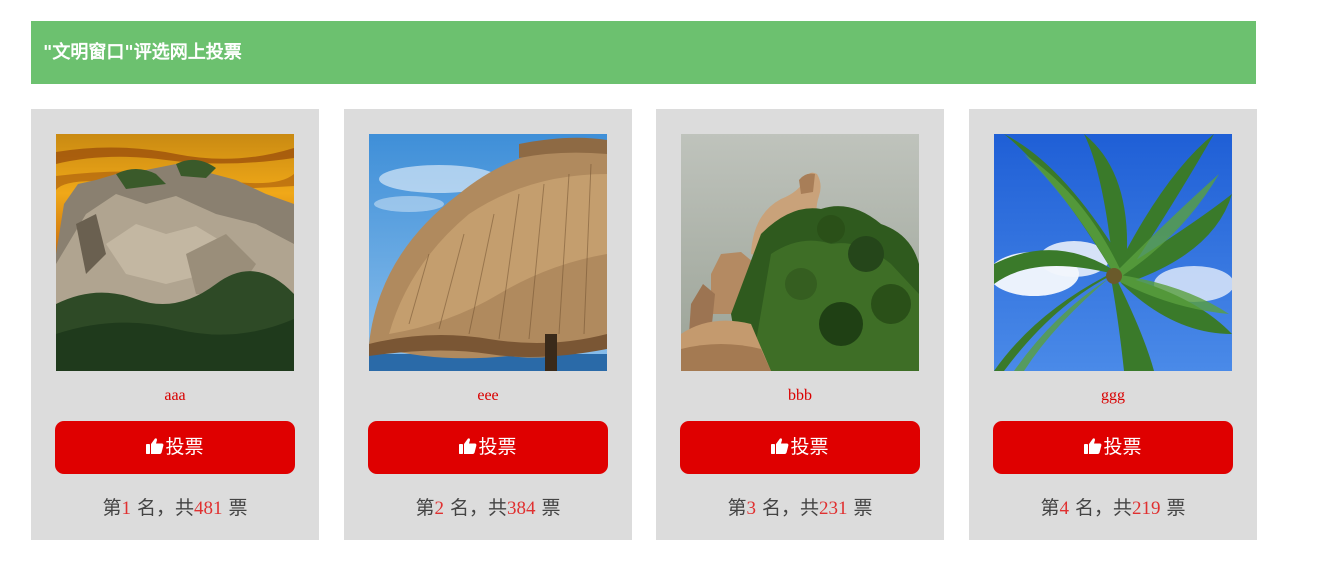 This screenshot has height=574, width=1338. Describe the element at coordinates (208, 508) in the screenshot. I see `vote-count: 481` at that location.